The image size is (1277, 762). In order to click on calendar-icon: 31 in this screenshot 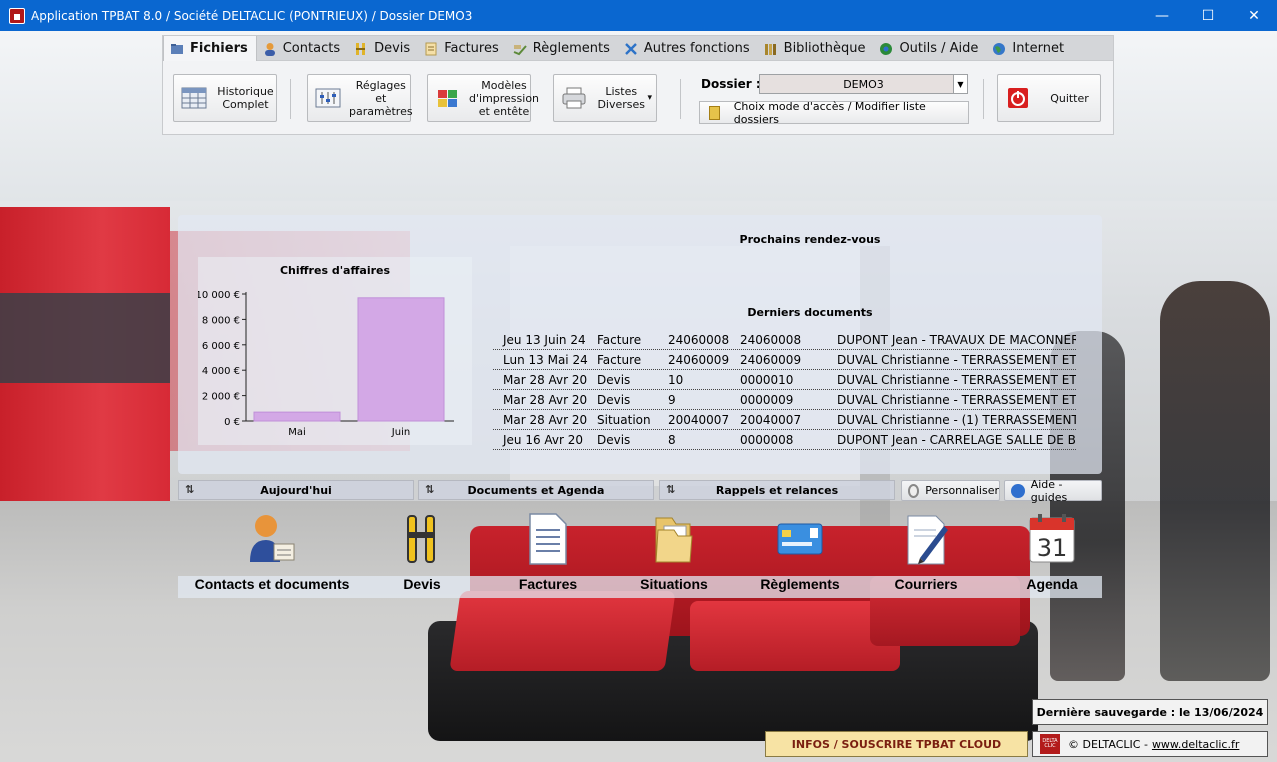, I will do `click(1052, 538)`.